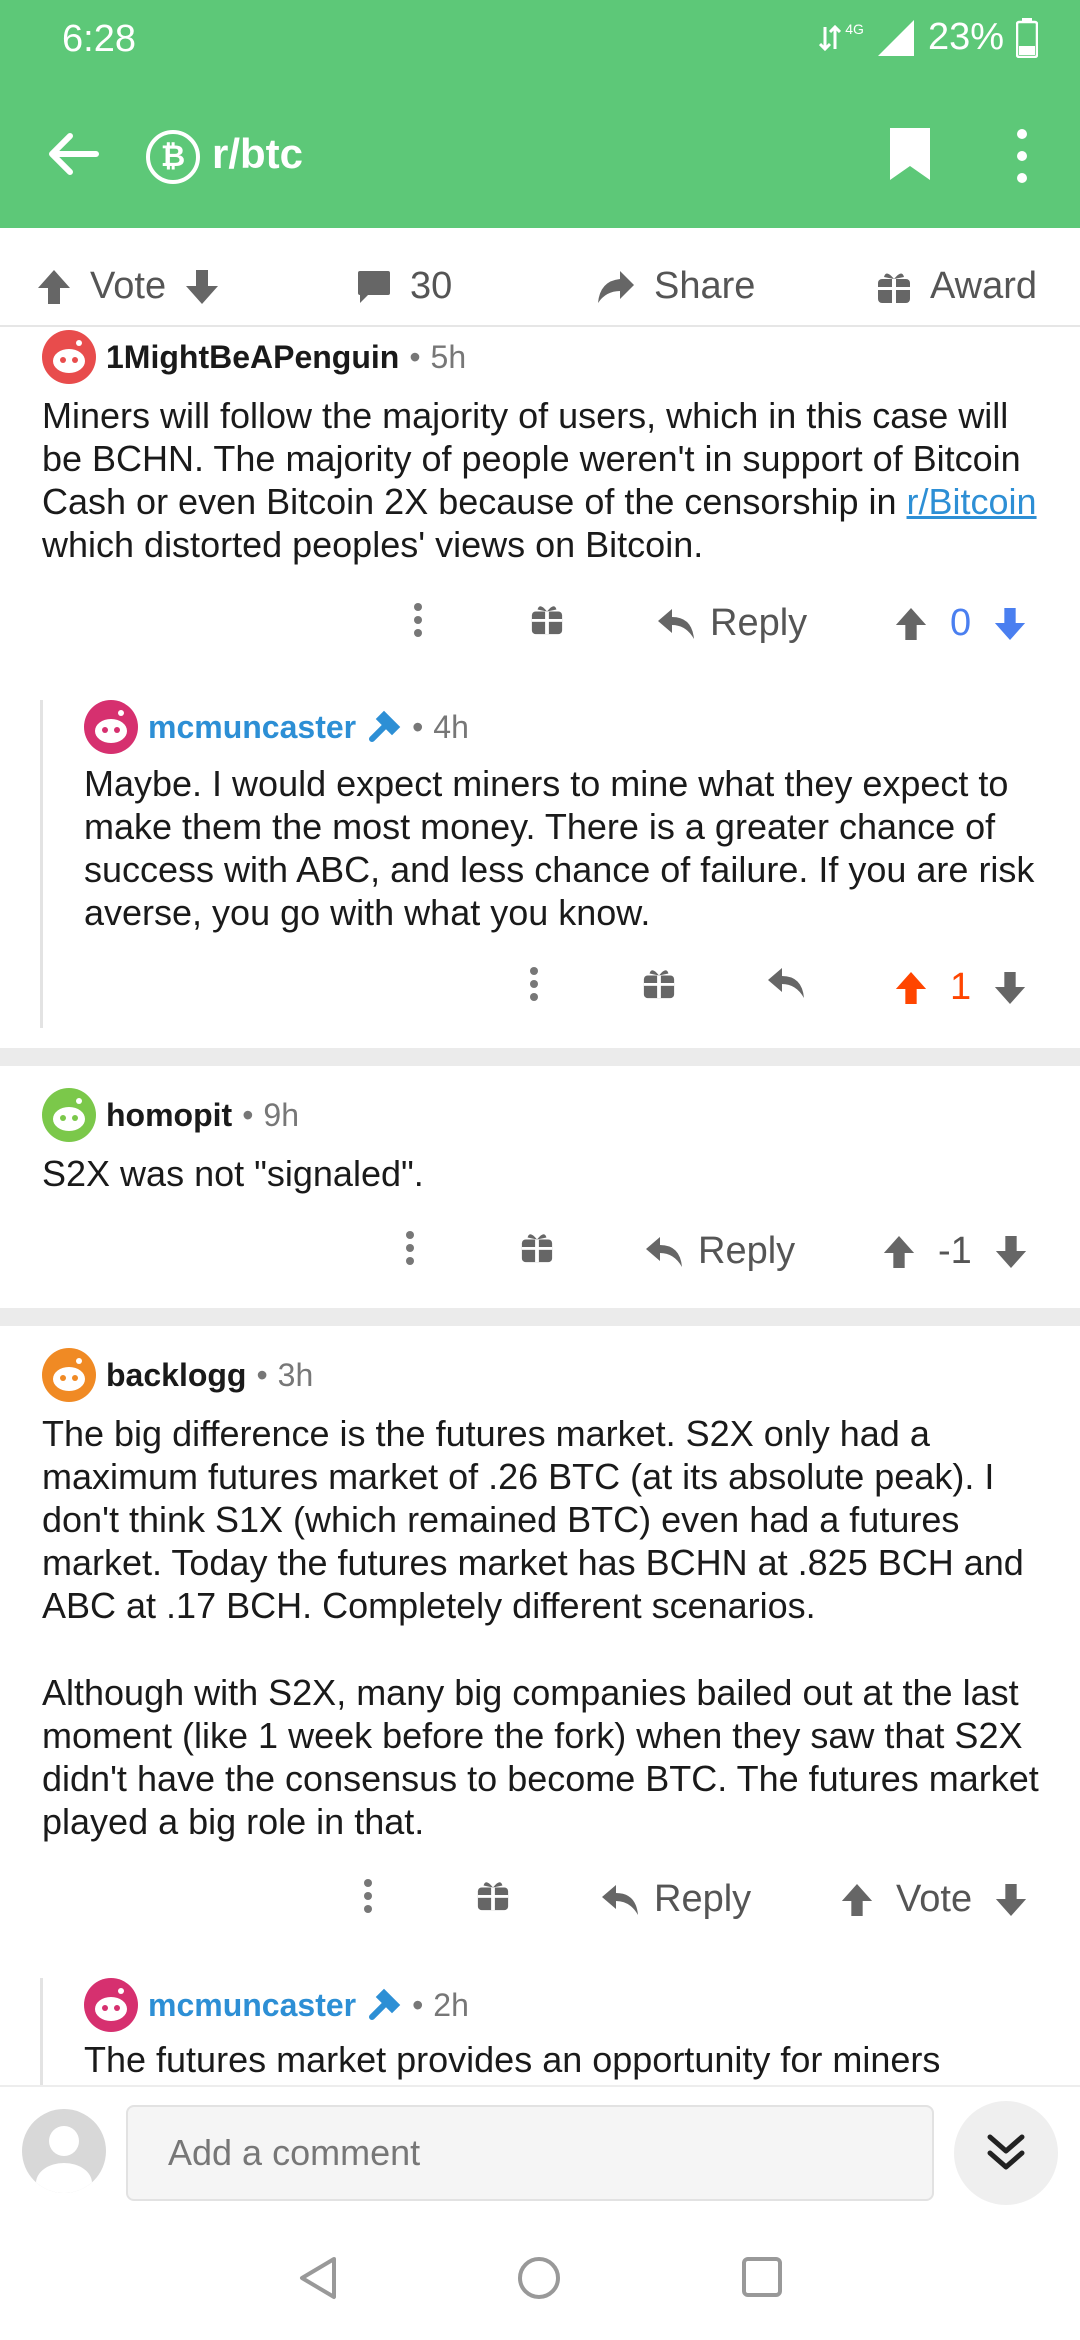  What do you see at coordinates (540, 1317) in the screenshot?
I see `section-divider` at bounding box center [540, 1317].